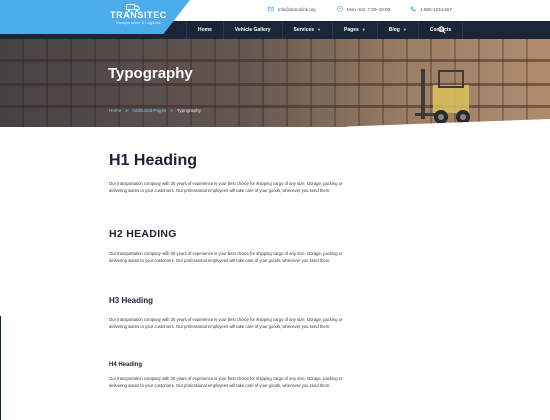 This screenshot has width=550, height=420. What do you see at coordinates (126, 365) in the screenshot?
I see `h4-heading: H4 Heading` at bounding box center [126, 365].